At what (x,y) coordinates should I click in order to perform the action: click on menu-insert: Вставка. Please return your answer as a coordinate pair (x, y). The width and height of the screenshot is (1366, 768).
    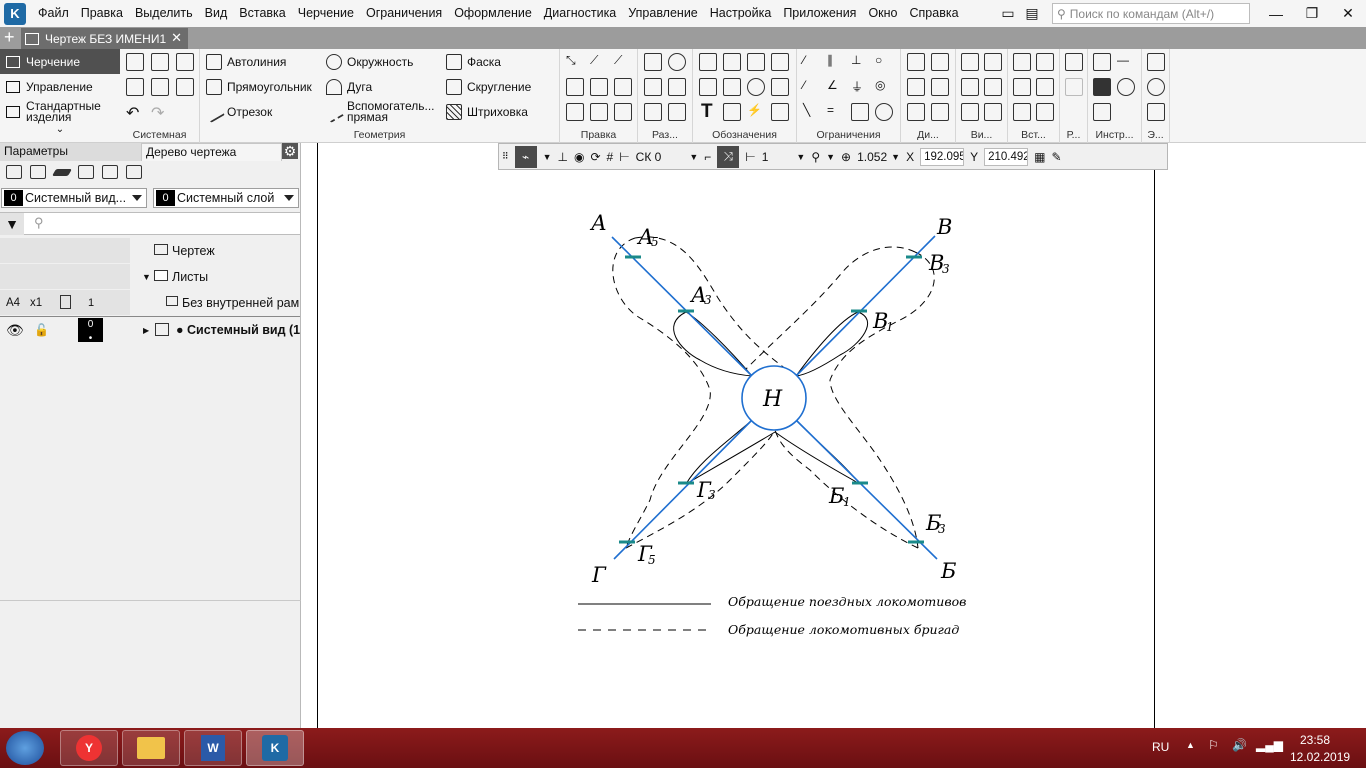
    Looking at the image, I should click on (262, 13).